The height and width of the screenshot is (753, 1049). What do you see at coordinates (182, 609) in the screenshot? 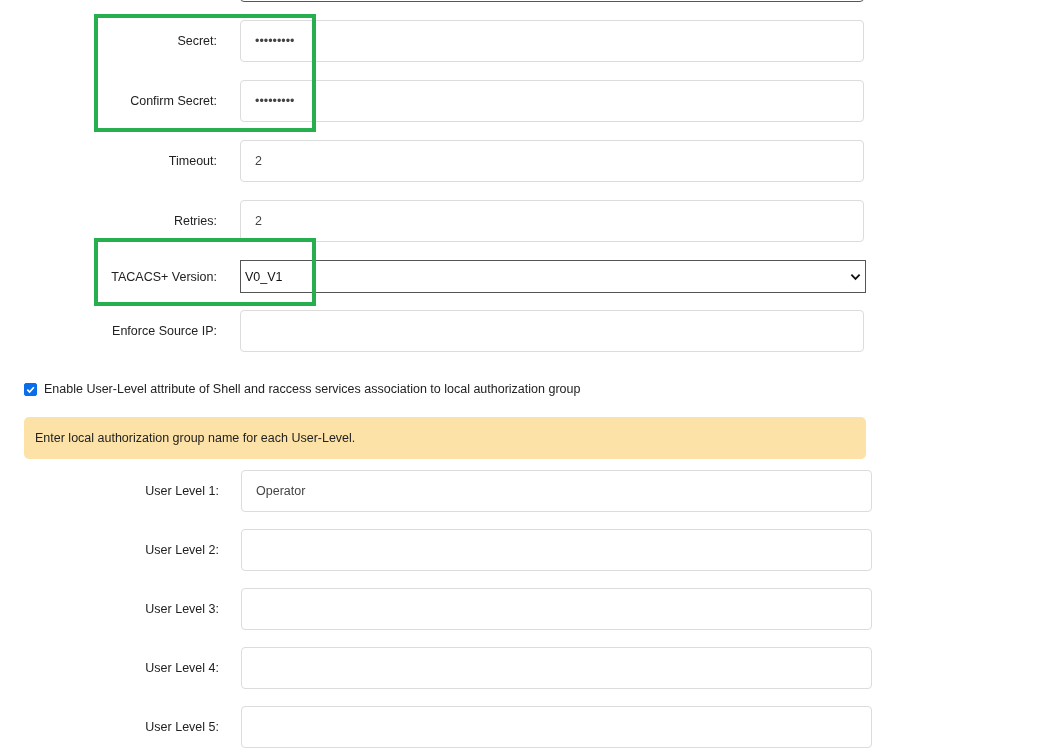
I see `field-label: User Level 3:` at bounding box center [182, 609].